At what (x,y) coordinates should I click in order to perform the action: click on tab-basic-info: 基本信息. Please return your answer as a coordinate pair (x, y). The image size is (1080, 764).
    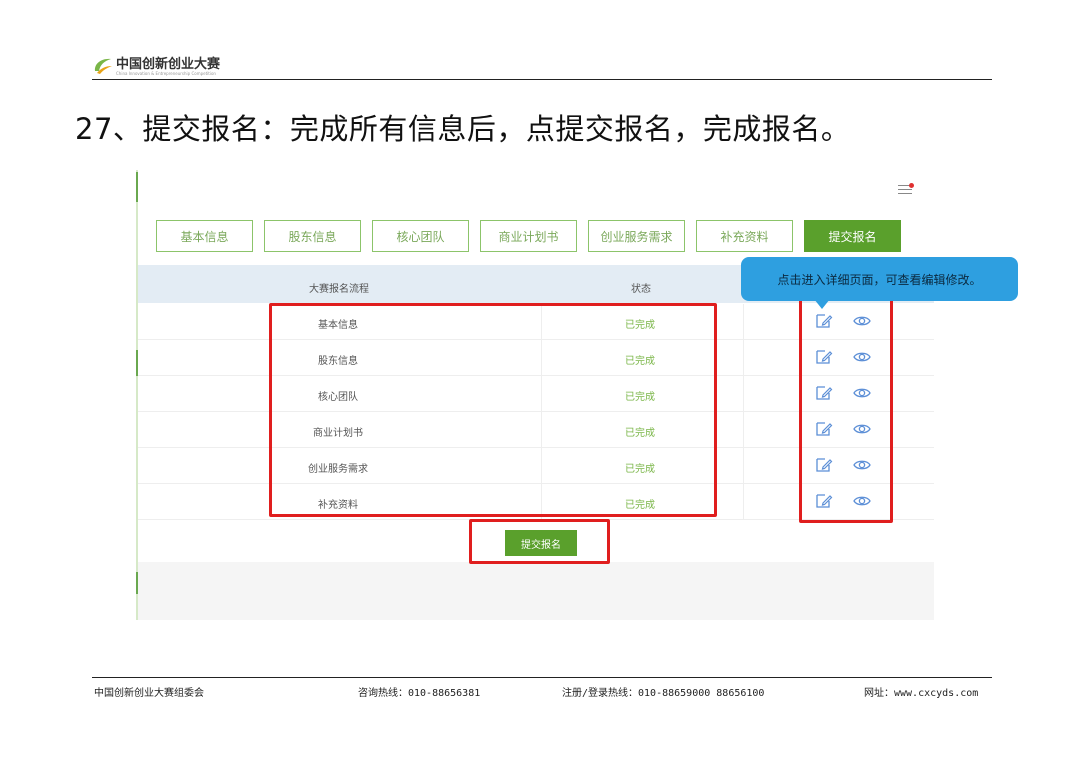
    Looking at the image, I should click on (204, 236).